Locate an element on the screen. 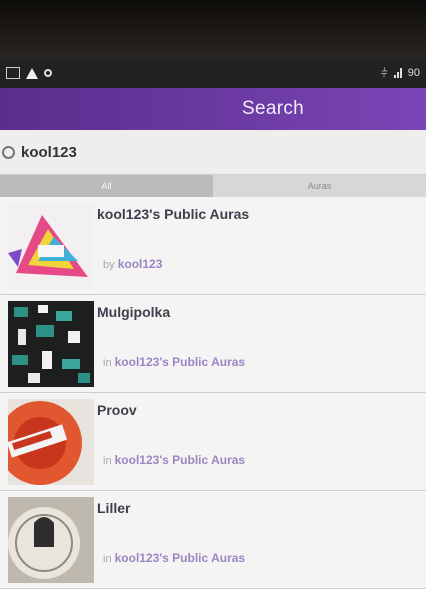 The image size is (426, 589). search-bar is located at coordinates (213, 152).